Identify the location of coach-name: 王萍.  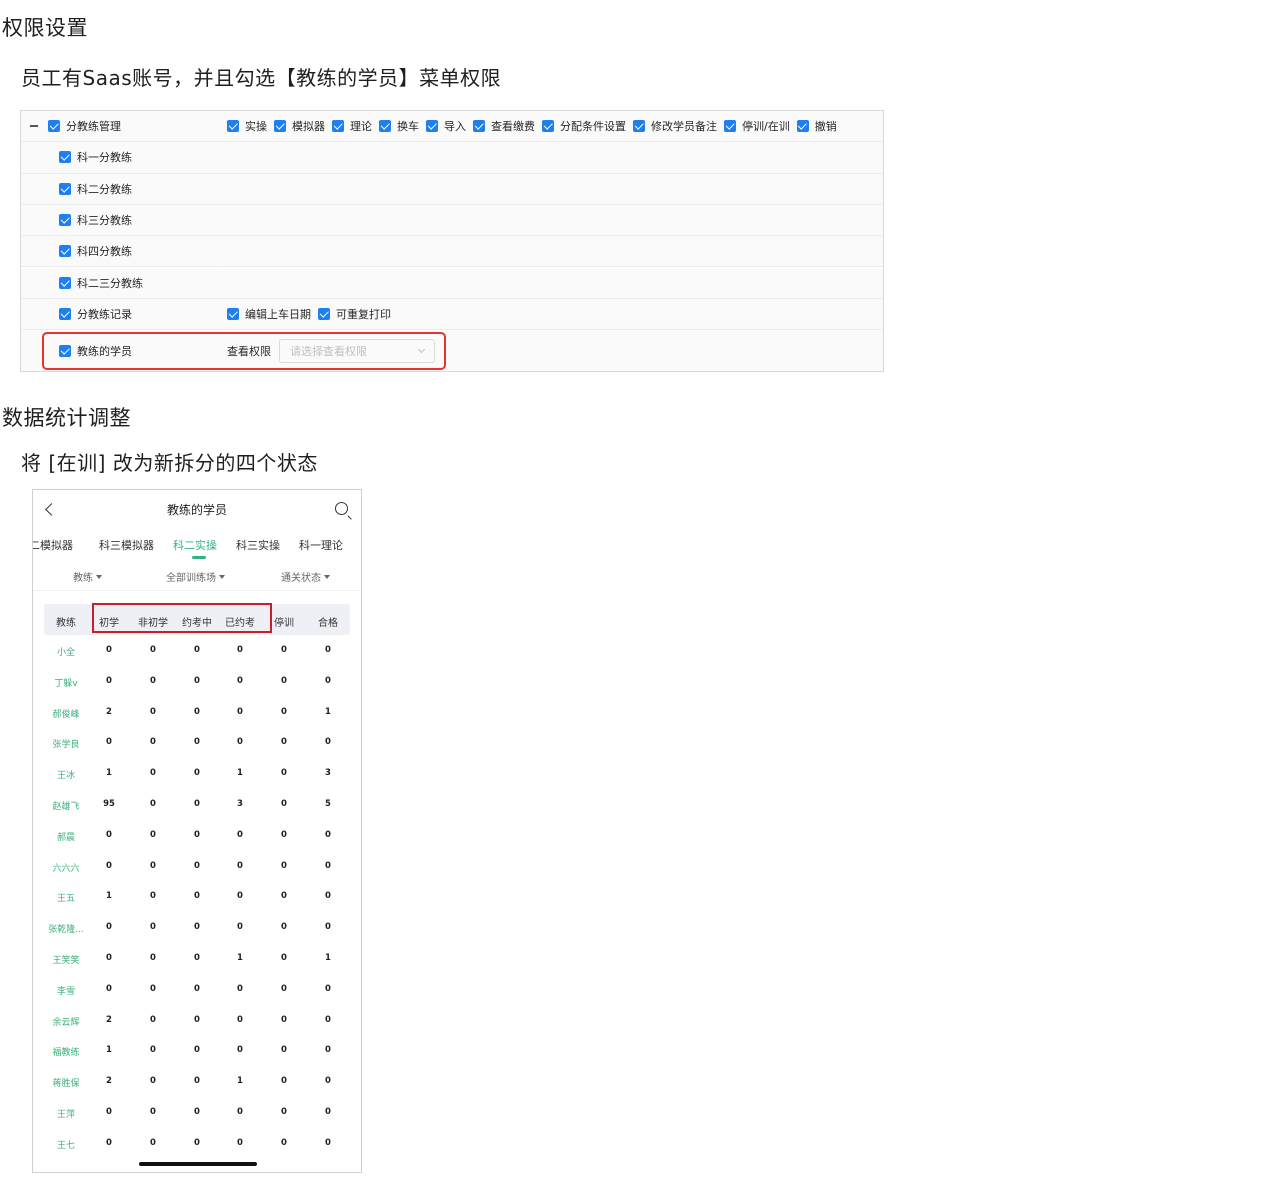
(66, 1114).